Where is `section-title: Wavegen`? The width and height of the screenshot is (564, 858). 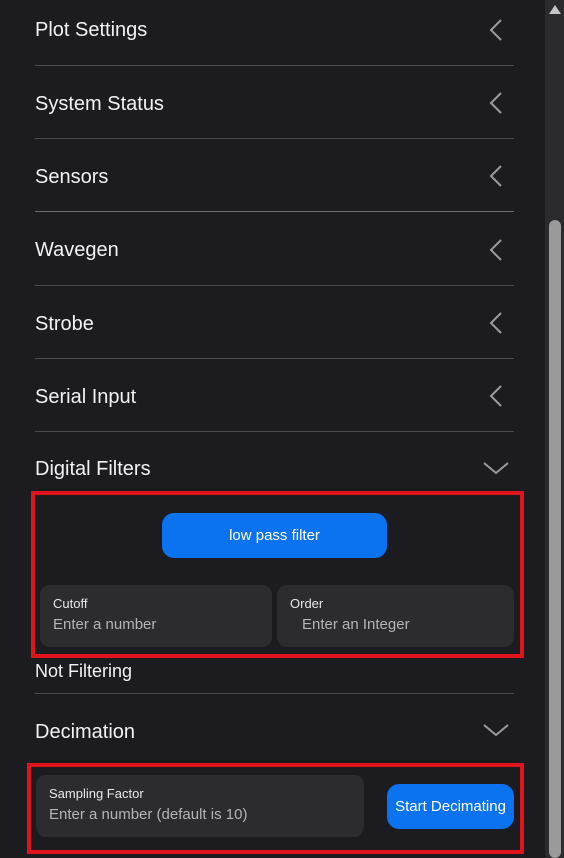 section-title: Wavegen is located at coordinates (77, 250).